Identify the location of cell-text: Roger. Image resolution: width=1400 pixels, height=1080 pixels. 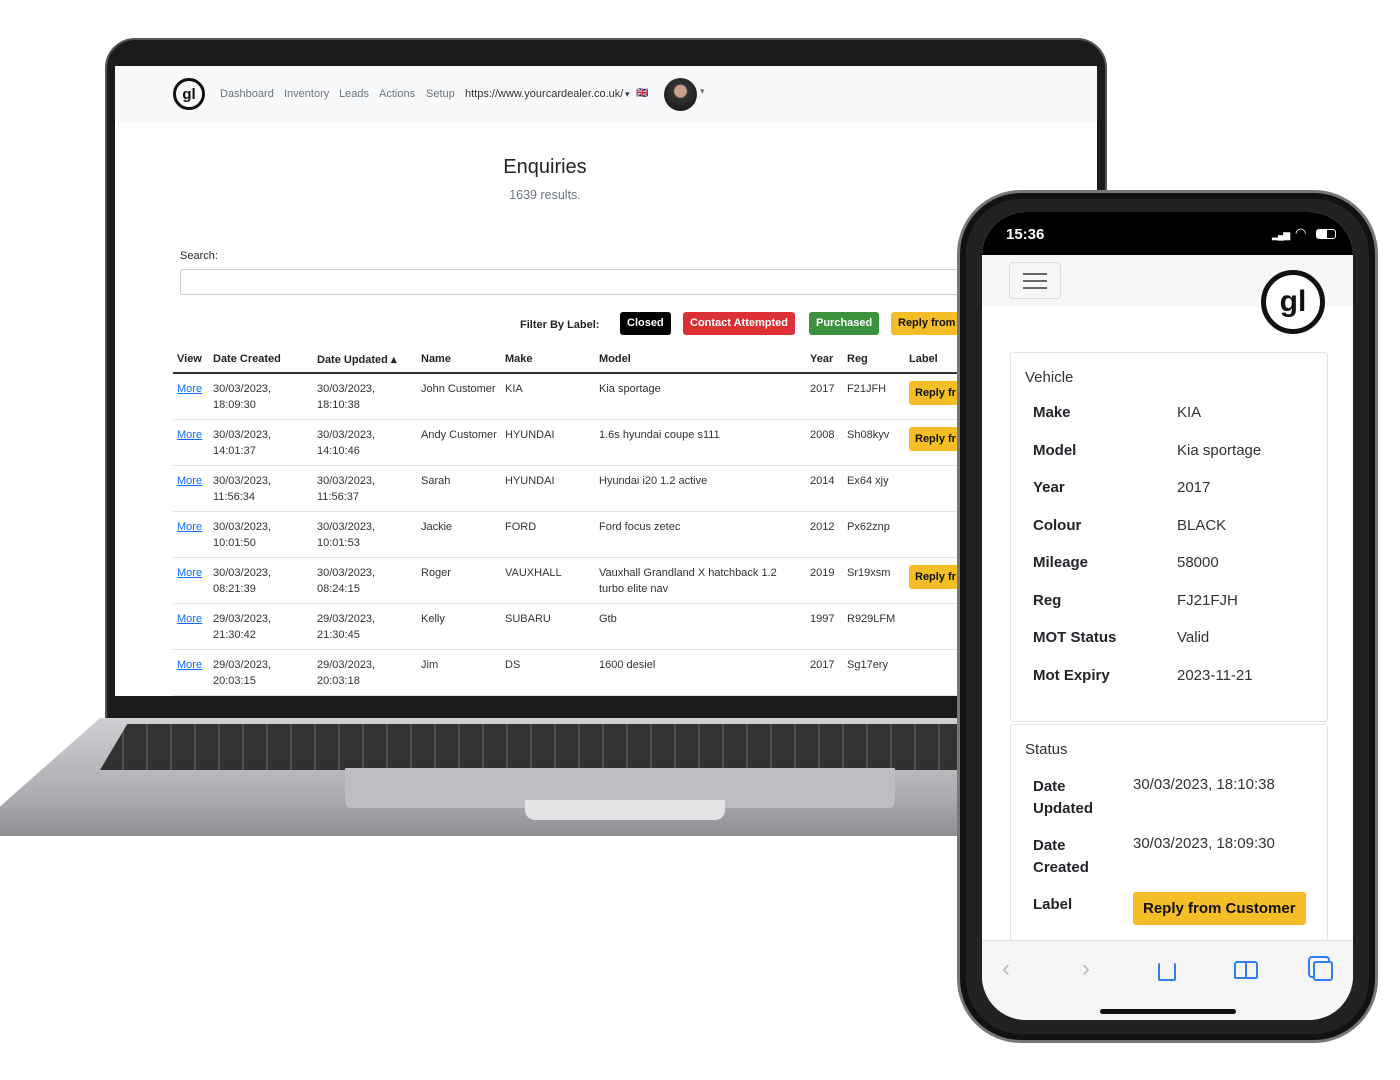
(436, 573).